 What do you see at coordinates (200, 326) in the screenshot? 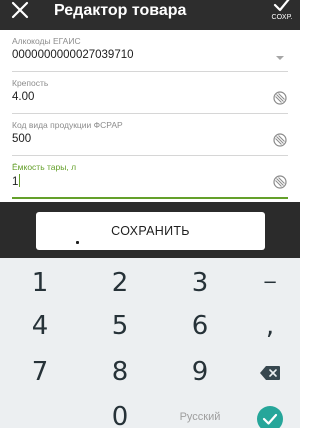
I see `key-6: 6` at bounding box center [200, 326].